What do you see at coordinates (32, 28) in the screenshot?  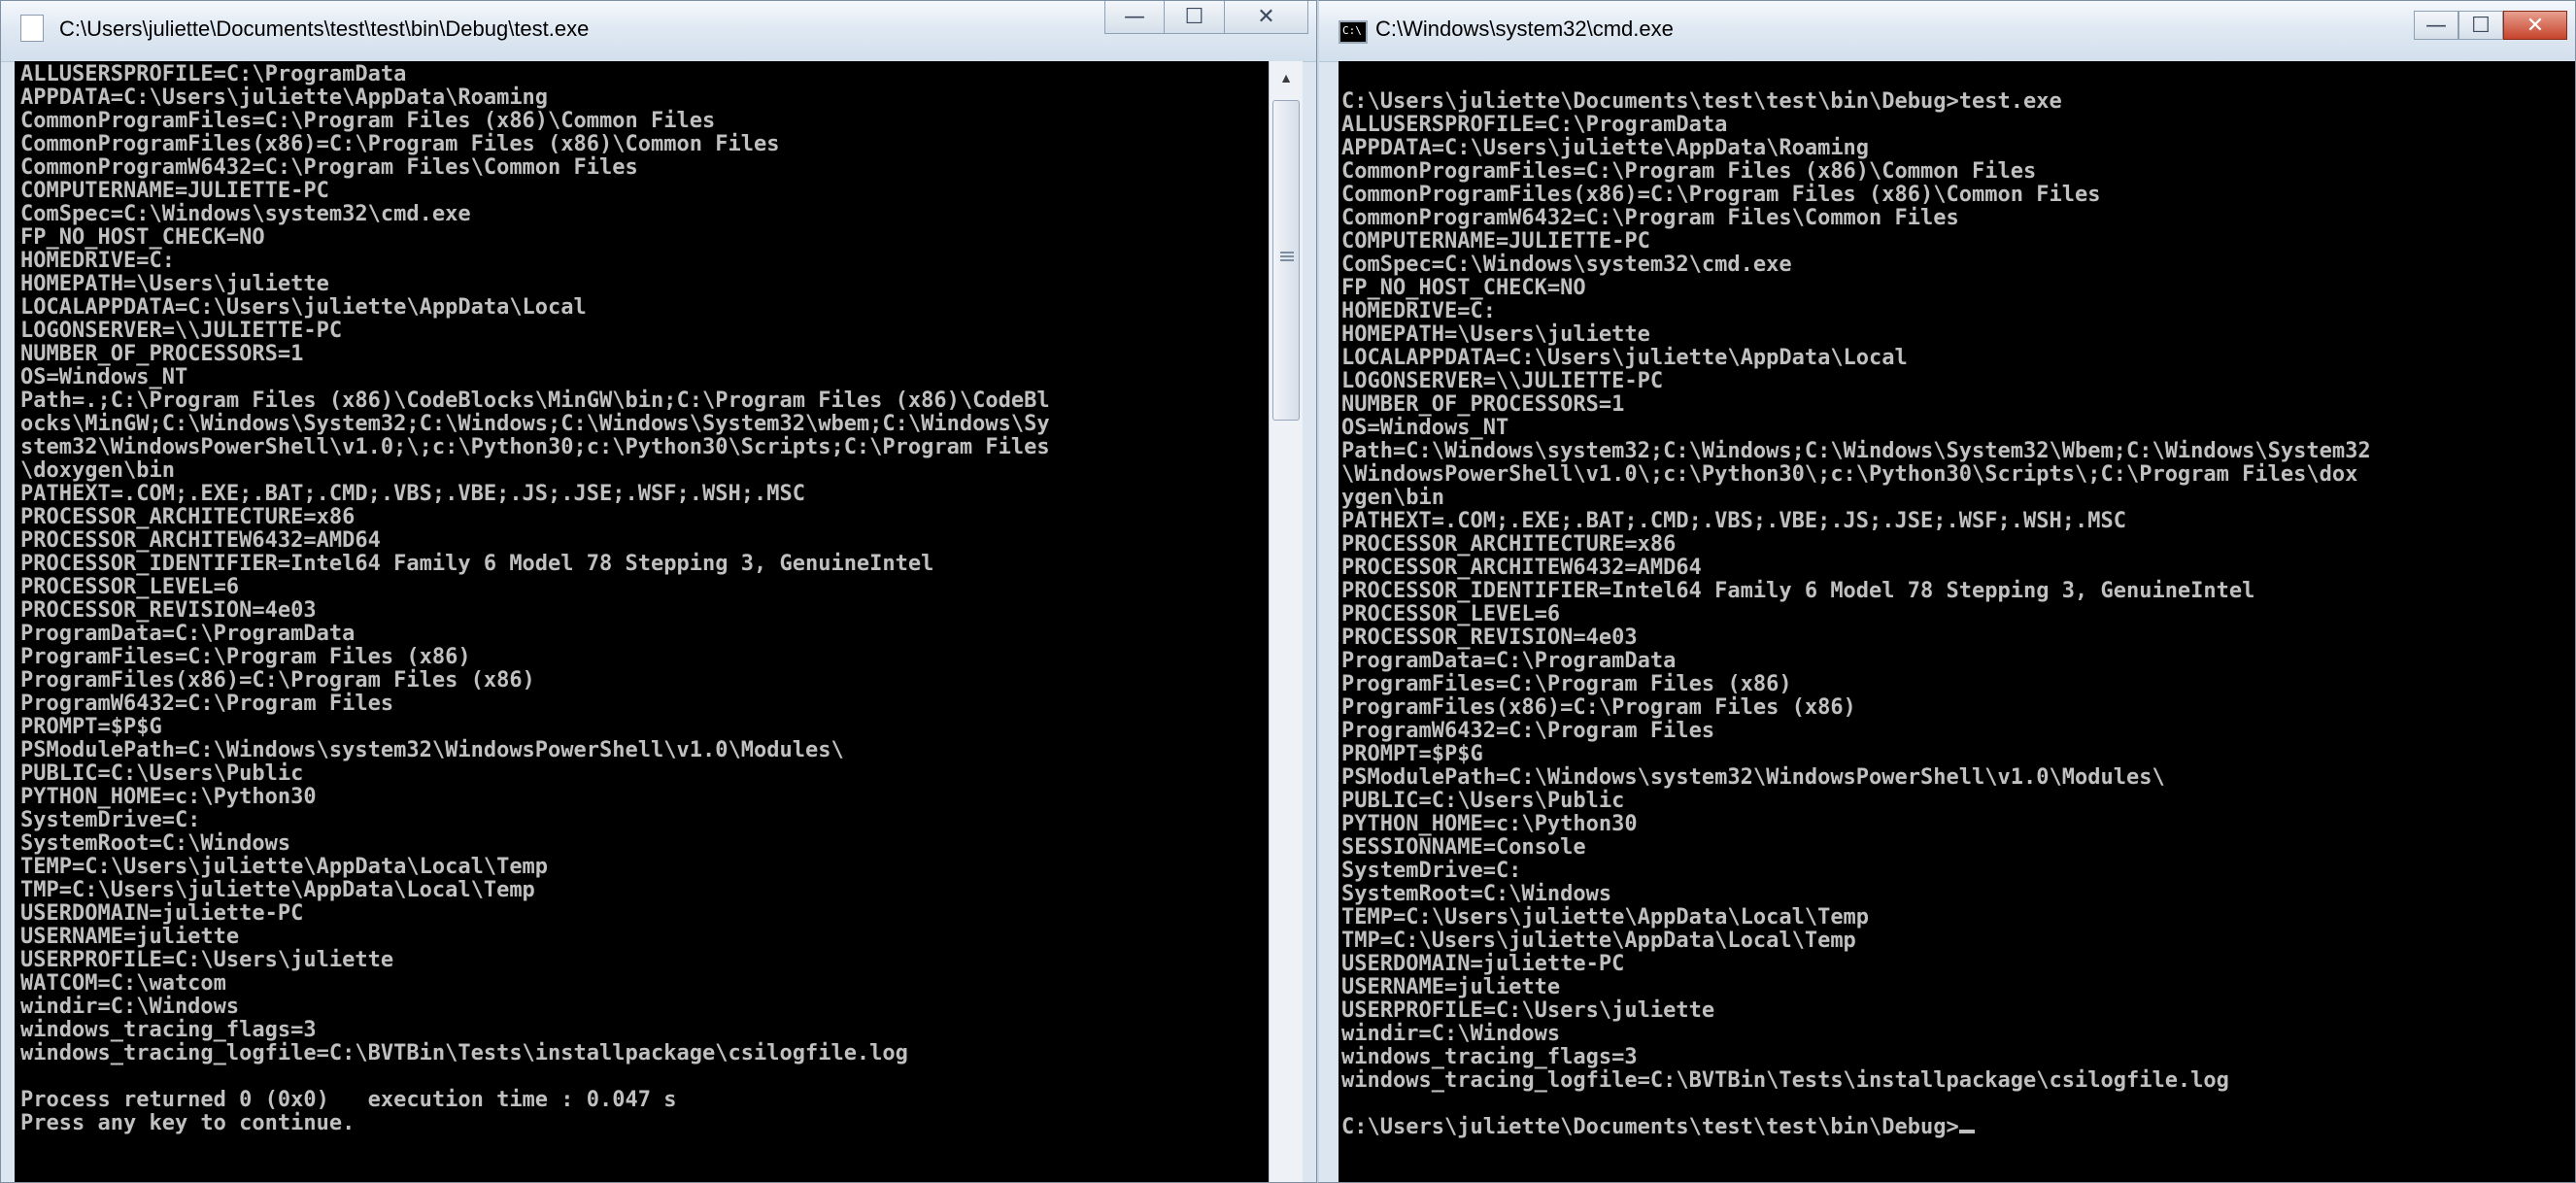 I see `app-icon` at bounding box center [32, 28].